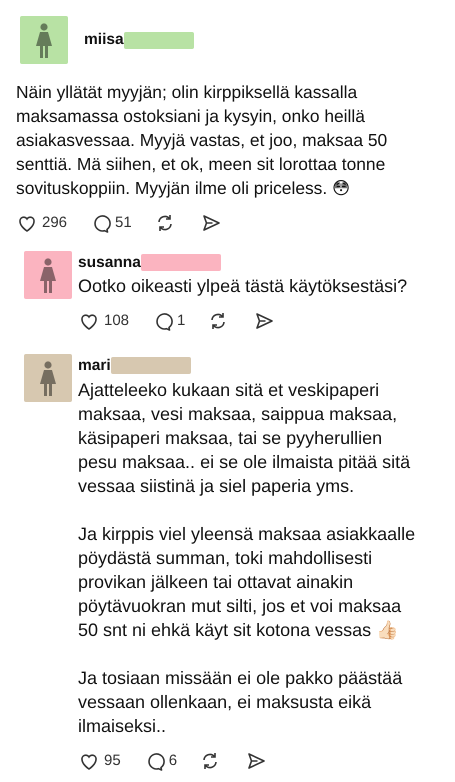 The width and height of the screenshot is (455, 782). Describe the element at coordinates (245, 438) in the screenshot. I see `post-text: Ajatteleeko kukaan sitä et veskipaperi maksaa, vesi maksaa, saippua maksaa, käsipaperi maksaa, tai se pyyherullien pesu maksaa.. ei se ole ilmaista pitää sitä vessaa siistinä ja siel paperia yms.` at that location.